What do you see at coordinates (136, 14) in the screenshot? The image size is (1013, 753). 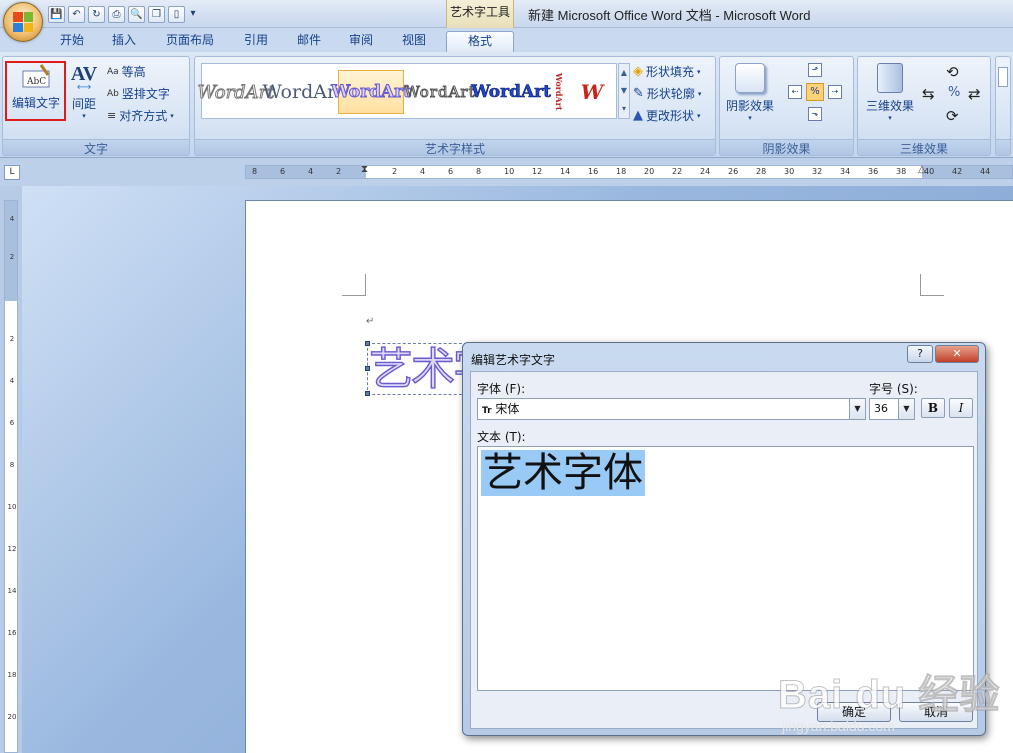 I see `print-preview-icon: 🔍` at bounding box center [136, 14].